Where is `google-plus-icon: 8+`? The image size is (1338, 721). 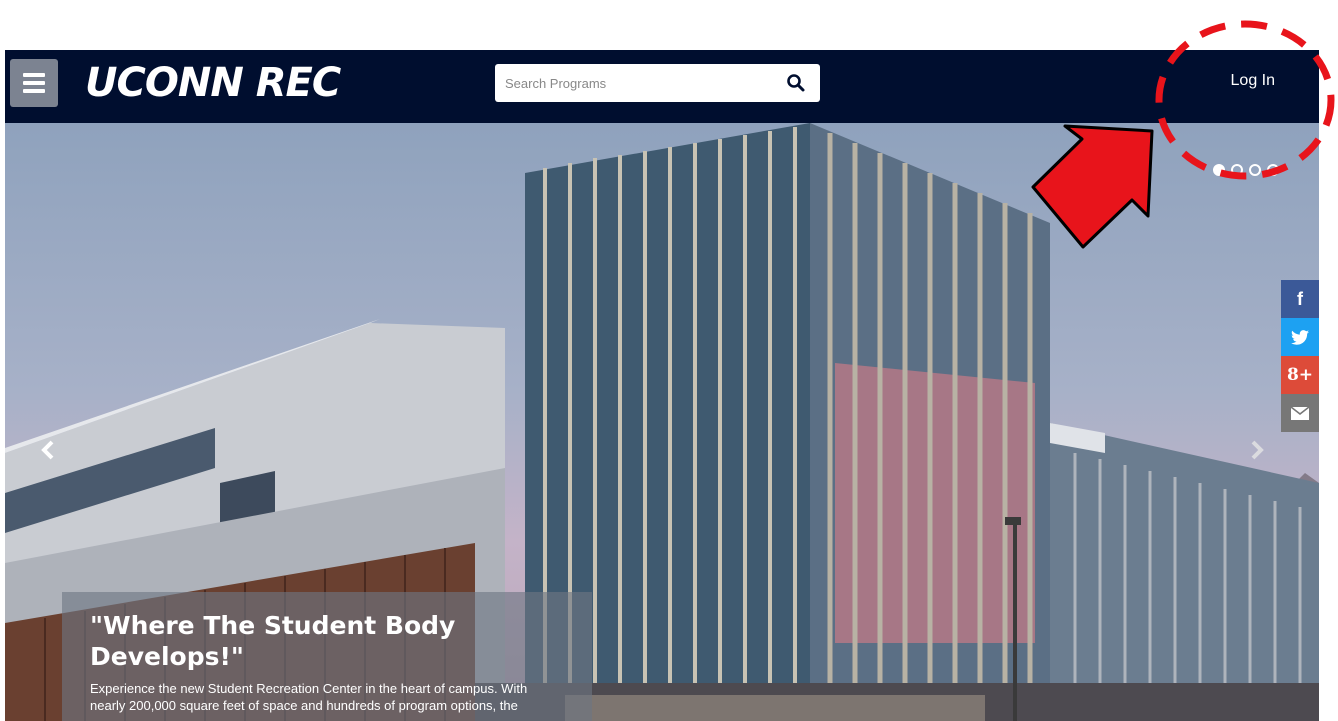 google-plus-icon: 8+ is located at coordinates (1300, 375).